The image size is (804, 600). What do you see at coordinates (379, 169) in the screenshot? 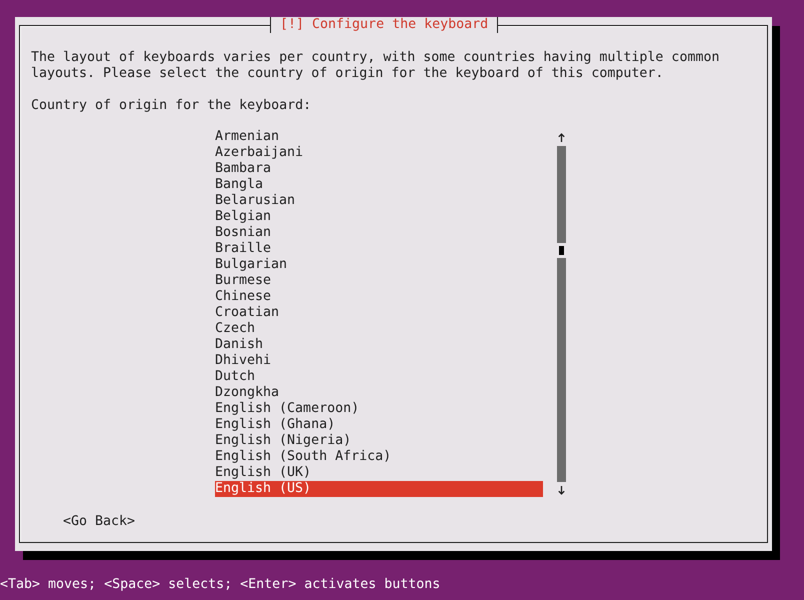
I see `list-item: Bambara` at bounding box center [379, 169].